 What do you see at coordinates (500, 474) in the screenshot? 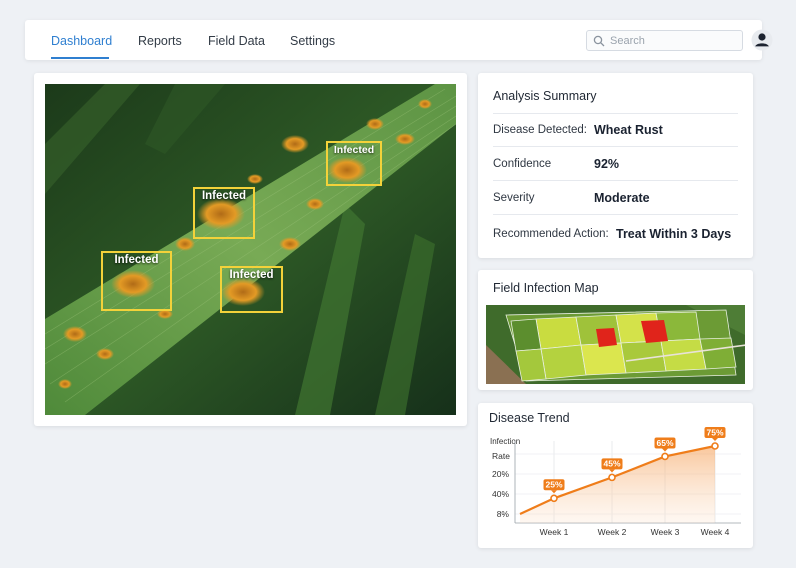
I see `y-tick-label: 20%` at bounding box center [500, 474].